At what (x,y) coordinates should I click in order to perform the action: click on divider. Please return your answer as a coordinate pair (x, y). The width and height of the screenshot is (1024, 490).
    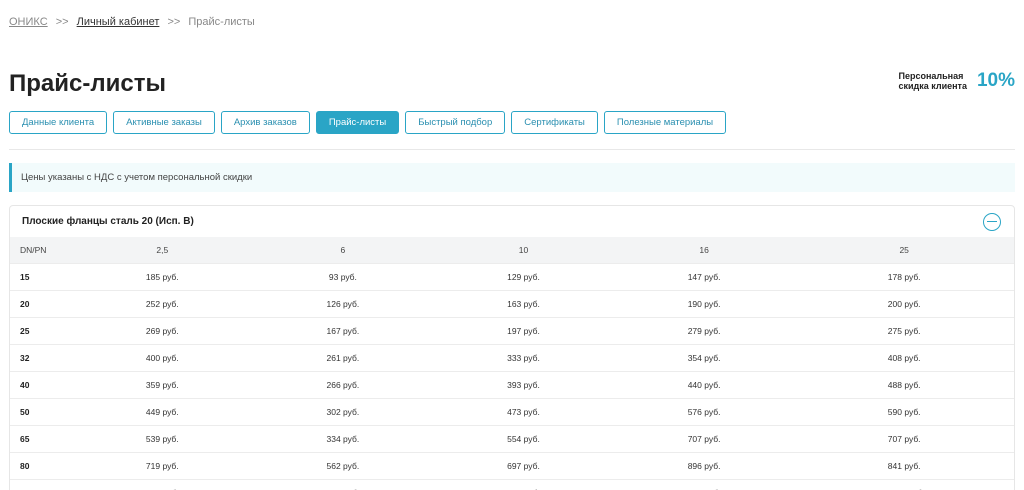
    Looking at the image, I should click on (512, 149).